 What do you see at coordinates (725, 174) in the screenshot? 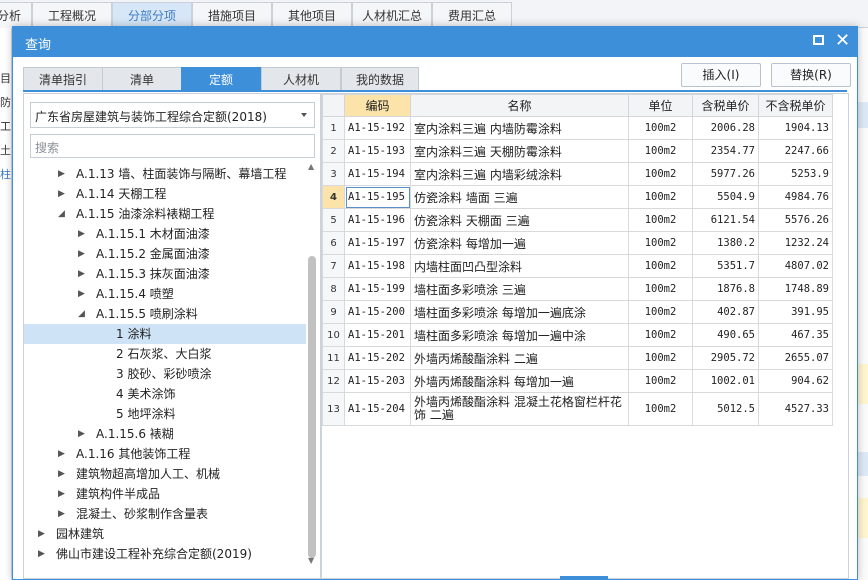
I see `cell-tax-price: 5977.26` at bounding box center [725, 174].